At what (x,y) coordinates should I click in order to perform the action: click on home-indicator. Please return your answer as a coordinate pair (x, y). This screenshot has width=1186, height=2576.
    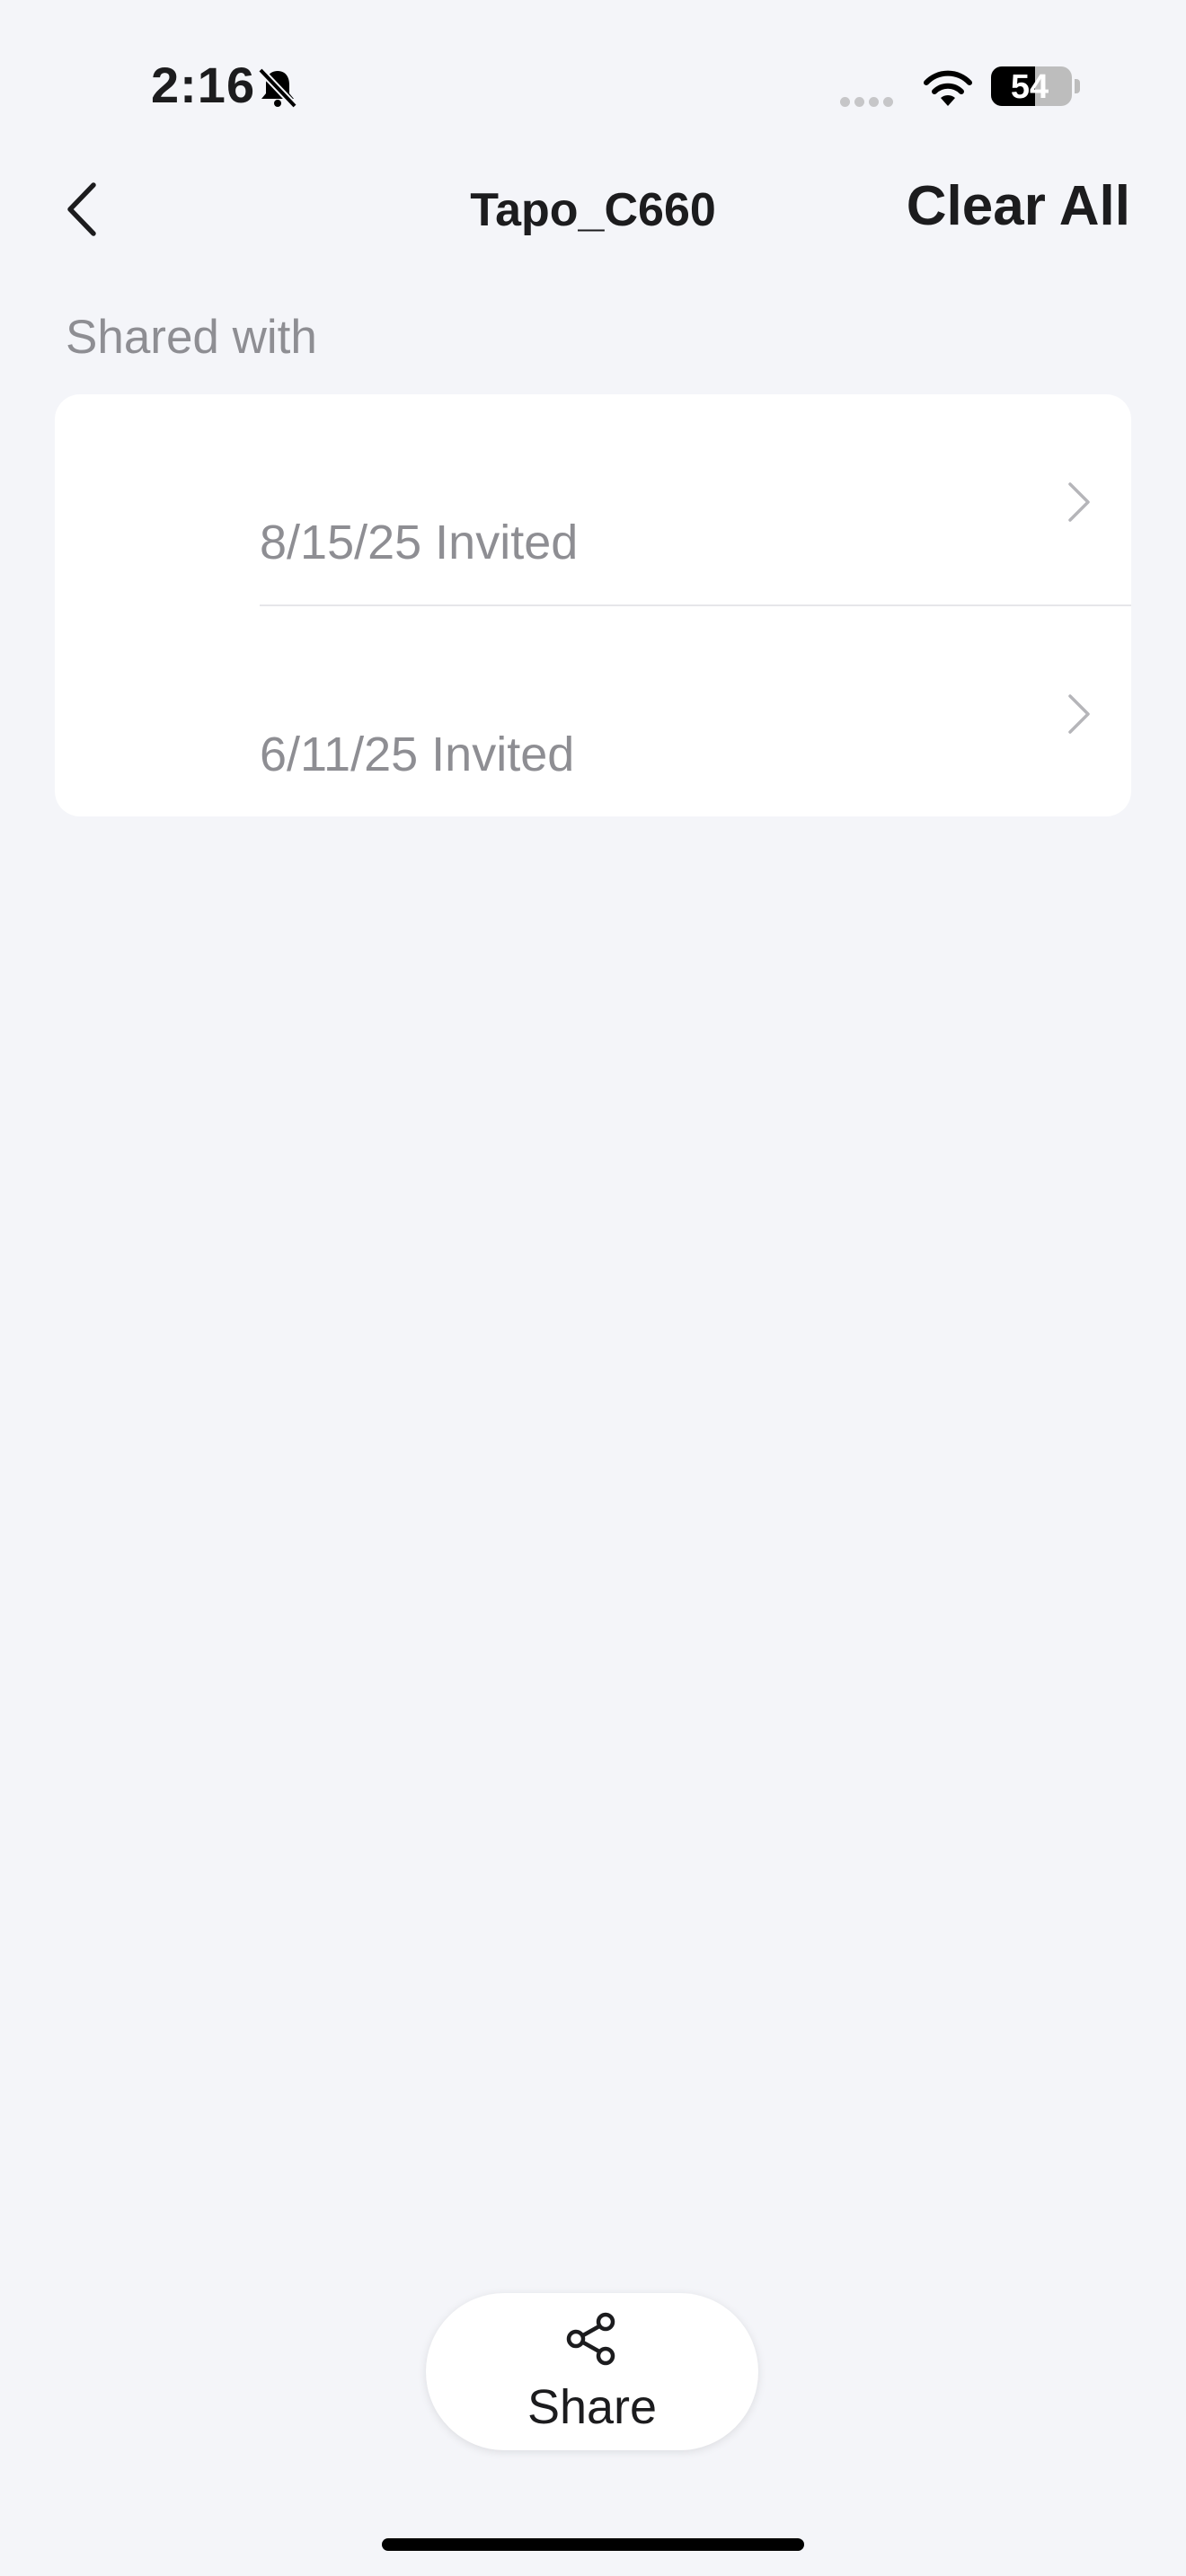
    Looking at the image, I should click on (593, 2544).